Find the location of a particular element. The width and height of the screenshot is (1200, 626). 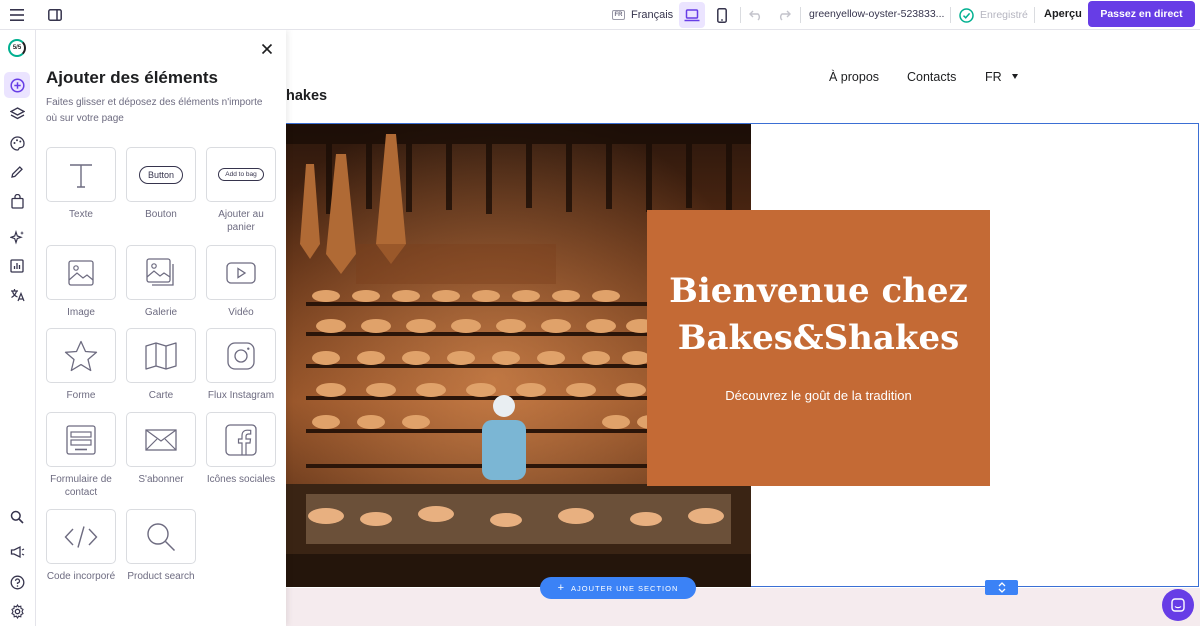

element-tile-add-to-cart: Add to bag Ajouter au panier is located at coordinates (241, 190).